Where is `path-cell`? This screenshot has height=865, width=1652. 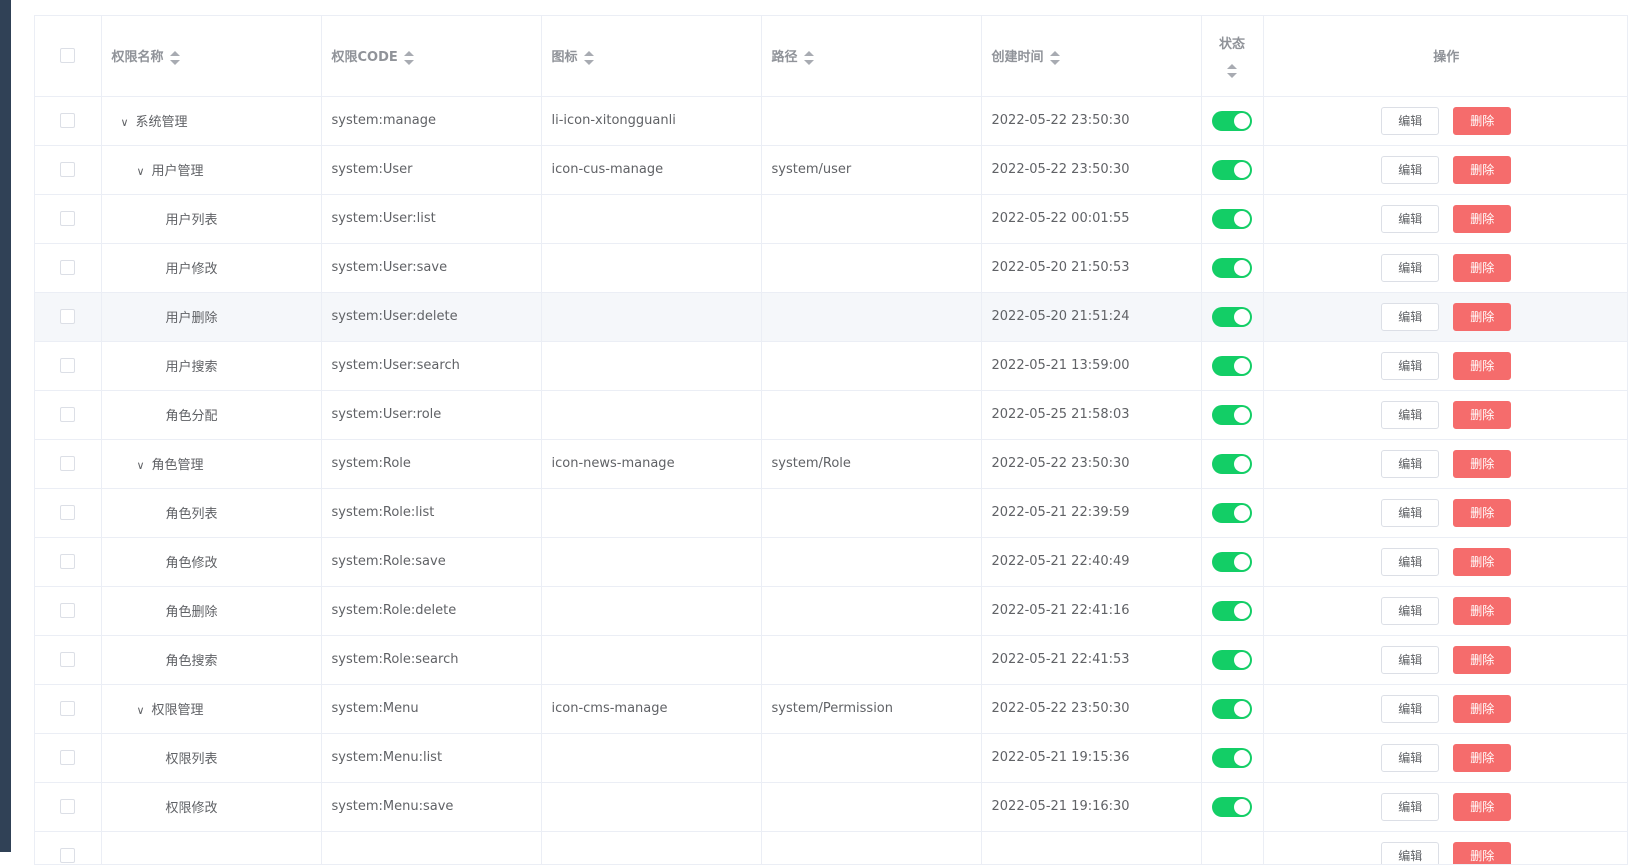
path-cell is located at coordinates (871, 414).